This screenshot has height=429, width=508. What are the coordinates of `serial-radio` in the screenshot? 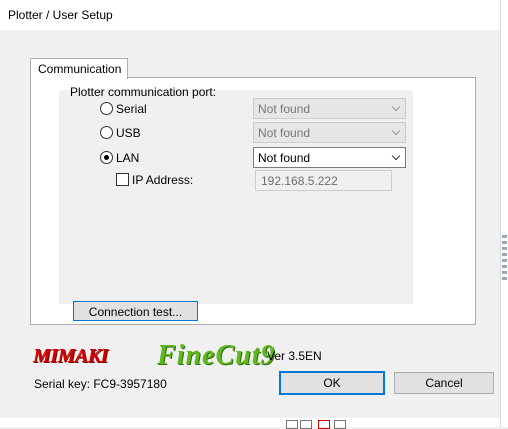 It's located at (106, 108).